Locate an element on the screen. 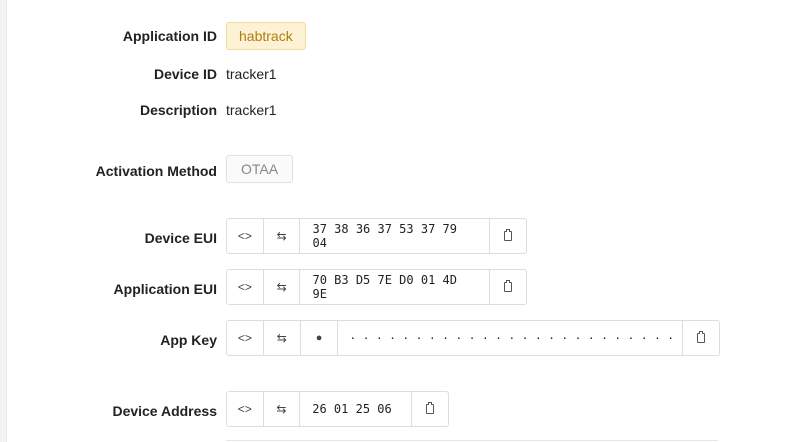  application-eui-value: 70 B3 D5 7E D0 01 4D 9E is located at coordinates (395, 287).